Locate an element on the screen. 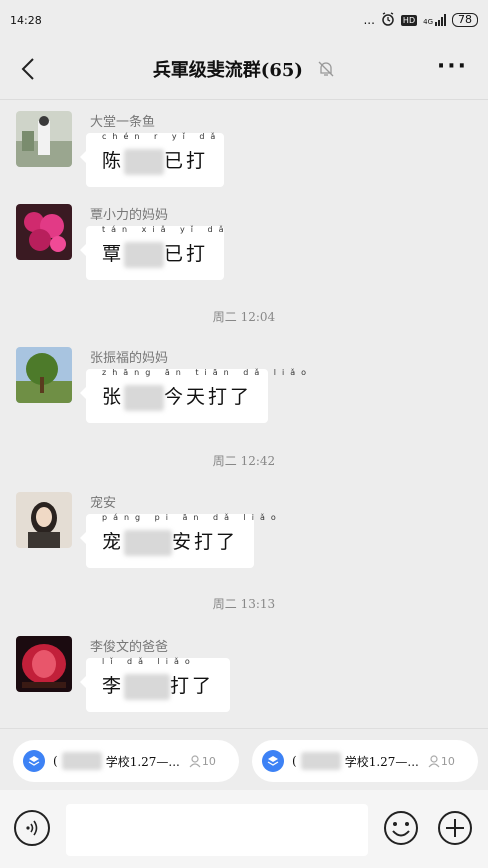 Image resolution: width=488 pixels, height=868 pixels. sender-name: 覃小力的妈妈 is located at coordinates (129, 215).